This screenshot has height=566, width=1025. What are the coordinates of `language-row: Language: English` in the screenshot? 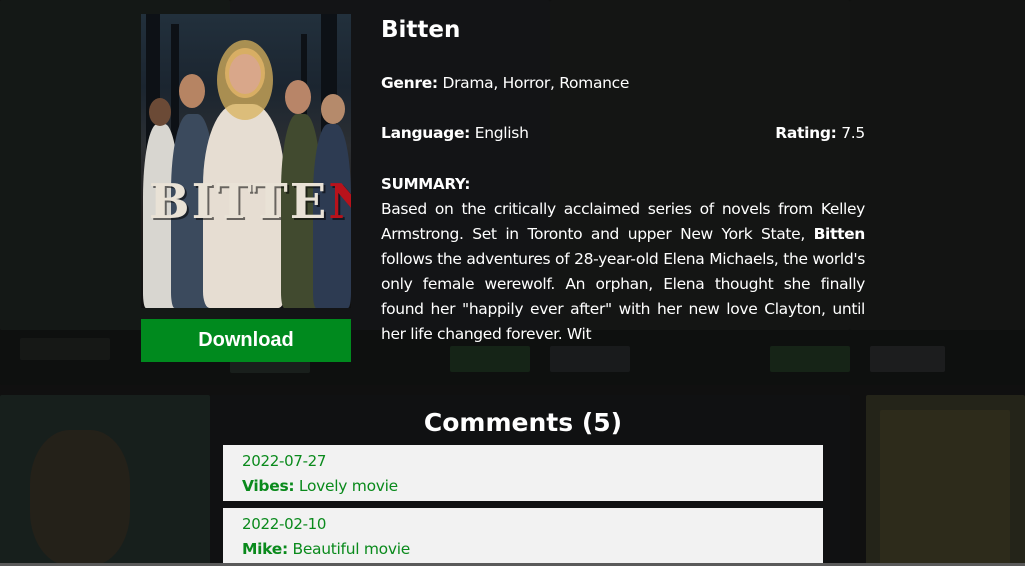 It's located at (455, 133).